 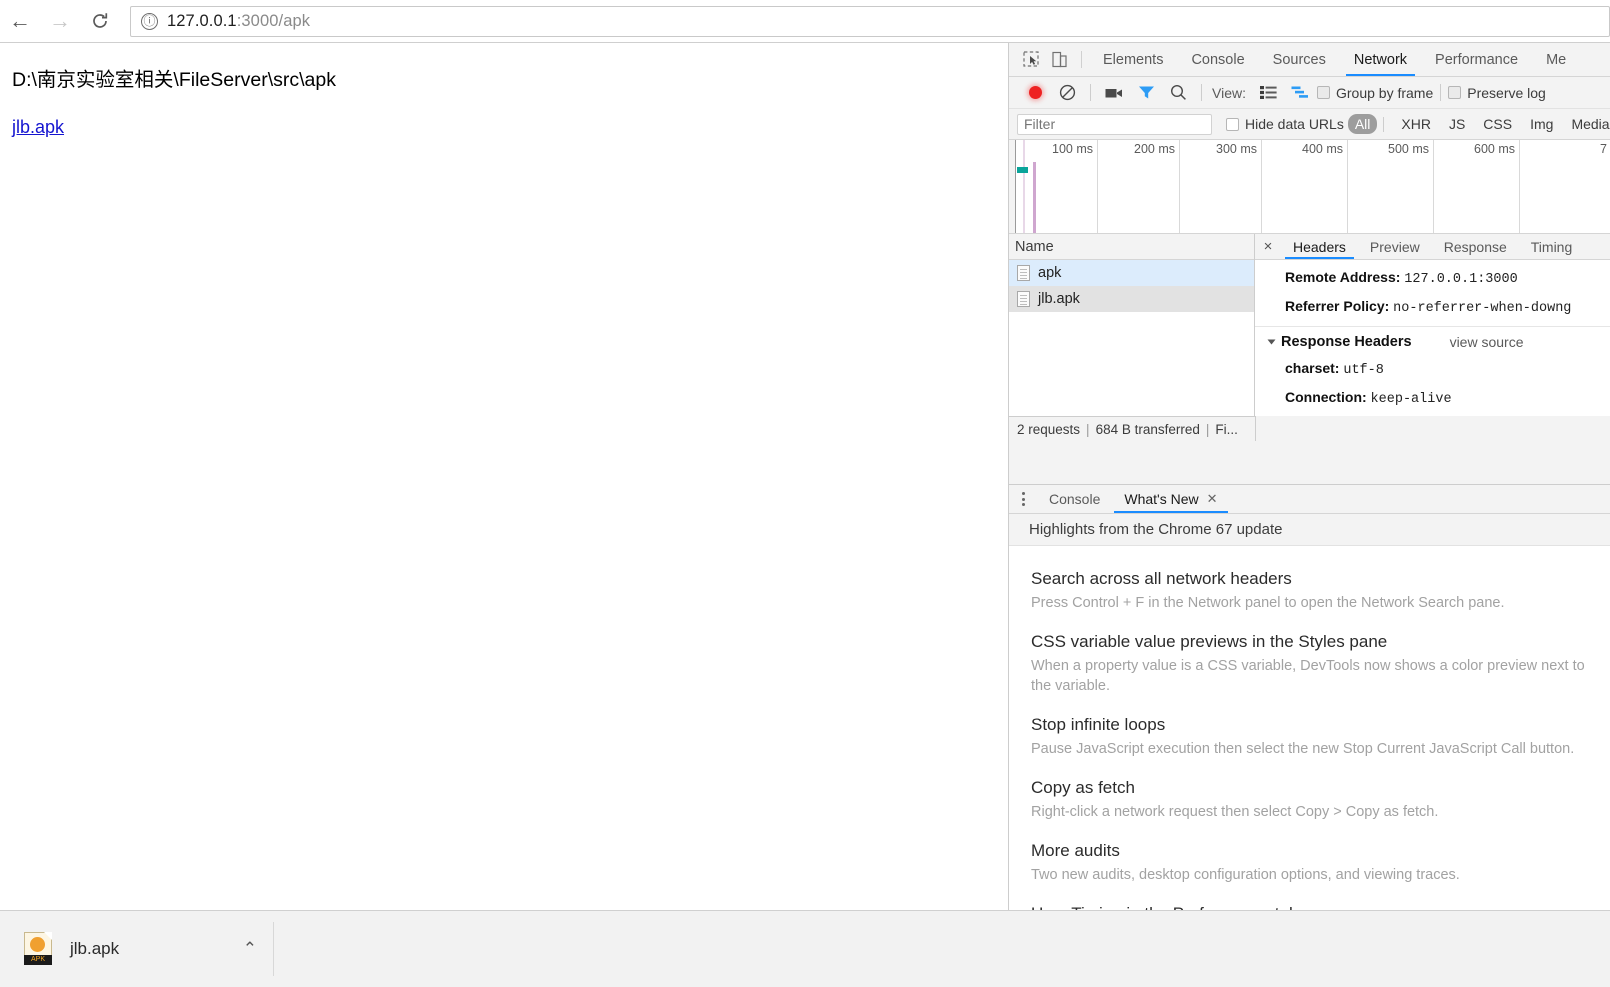 I want to click on inspect-cursor-icon, so click(x=1030, y=59).